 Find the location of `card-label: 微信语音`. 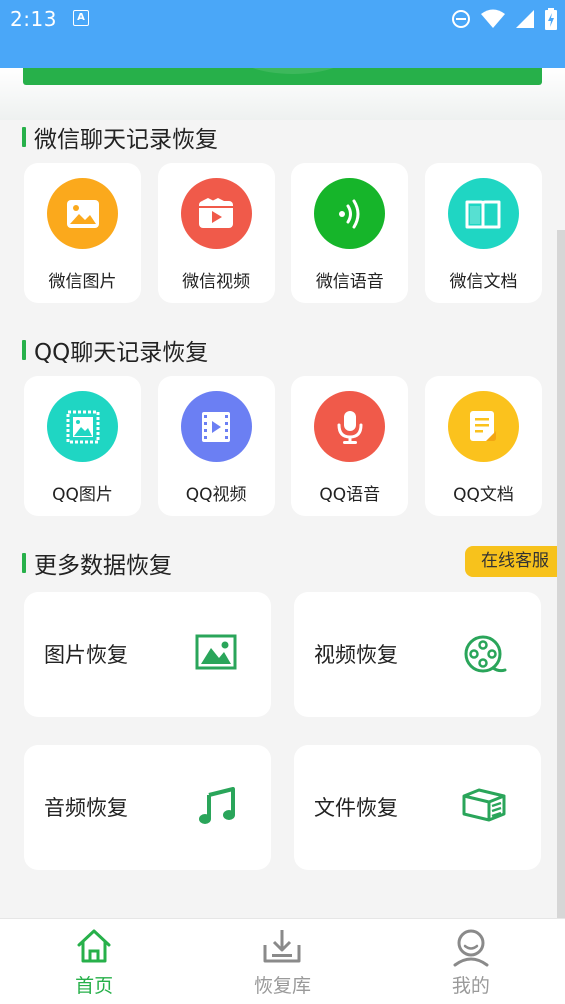

card-label: 微信语音 is located at coordinates (349, 282).